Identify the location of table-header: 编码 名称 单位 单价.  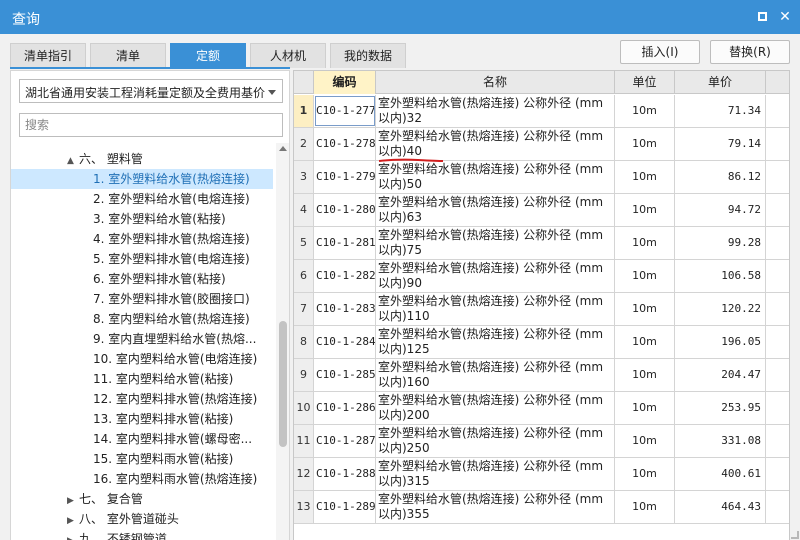
(541, 82).